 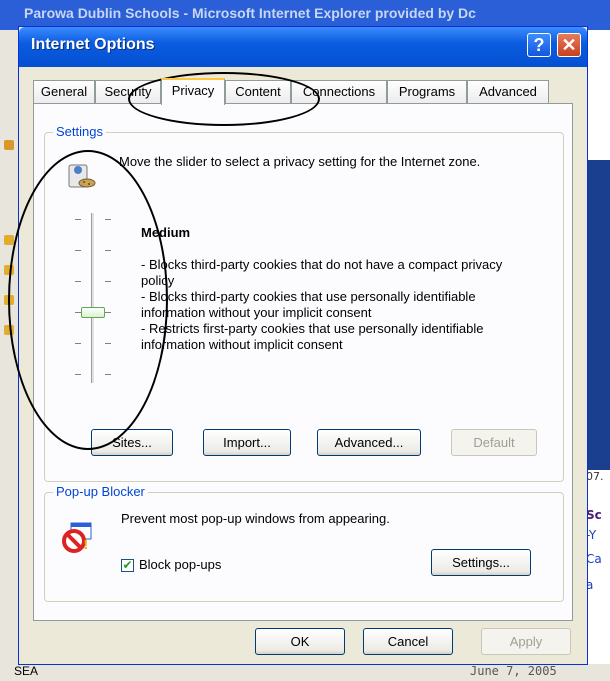 What do you see at coordinates (100, 491) in the screenshot?
I see `popup-group-label: Pop-up Blocker` at bounding box center [100, 491].